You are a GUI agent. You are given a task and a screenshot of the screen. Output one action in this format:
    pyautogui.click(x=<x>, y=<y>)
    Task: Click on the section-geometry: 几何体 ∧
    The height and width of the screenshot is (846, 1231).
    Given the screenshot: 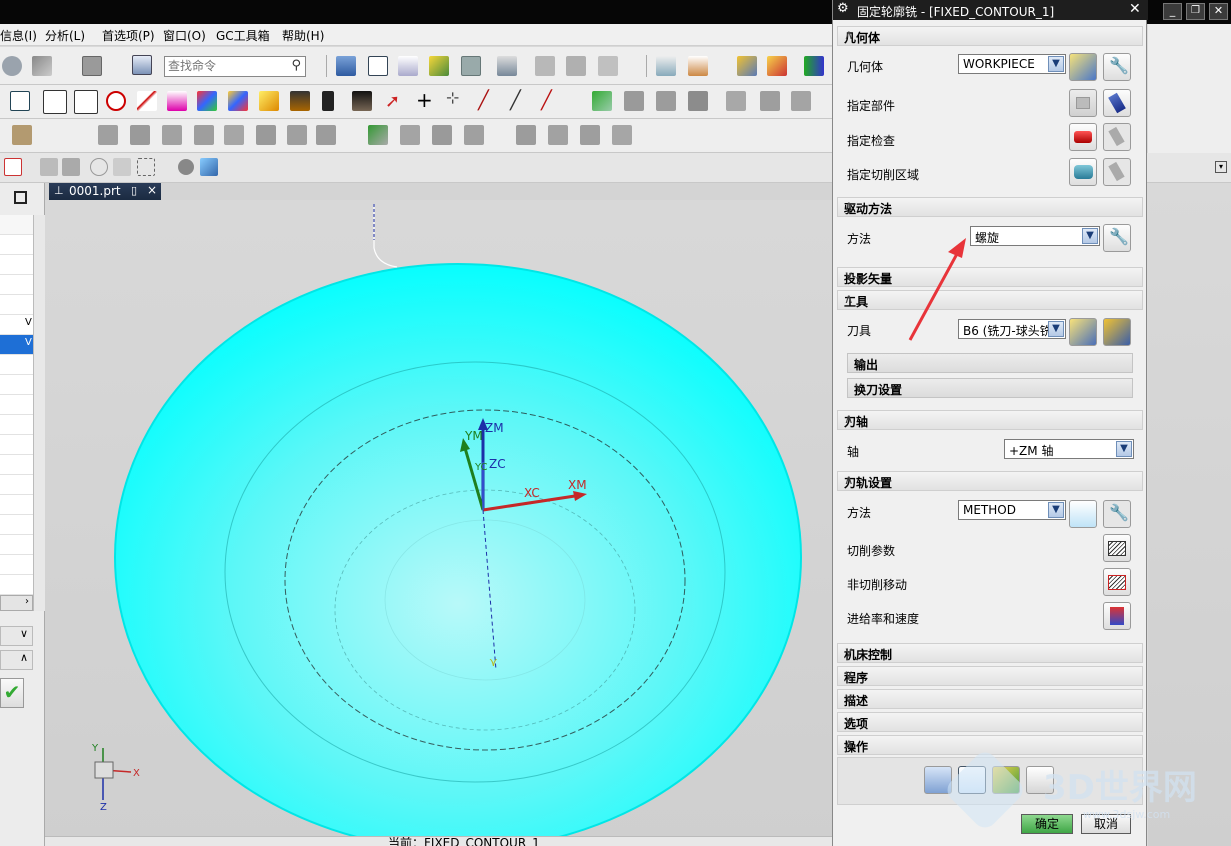 What is the action you would take?
    pyautogui.click(x=990, y=36)
    